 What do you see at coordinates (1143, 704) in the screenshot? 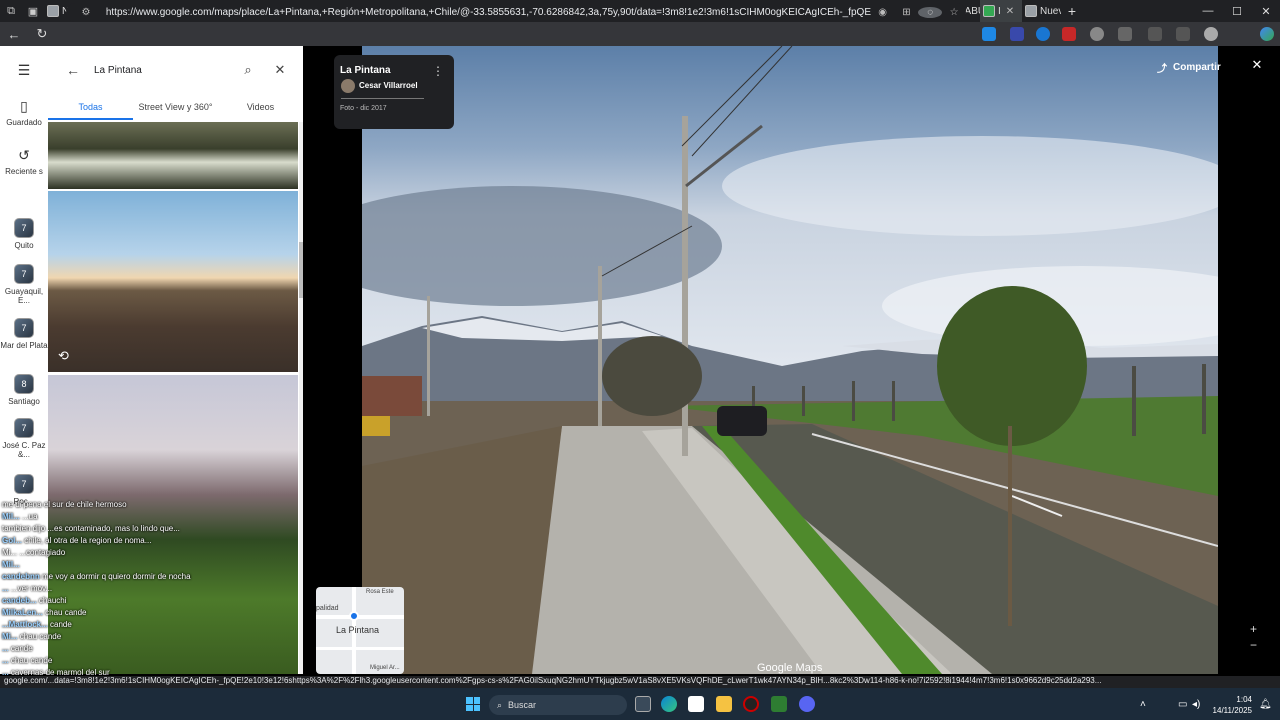
I see `show-hidden-icons: ˄` at bounding box center [1143, 704].